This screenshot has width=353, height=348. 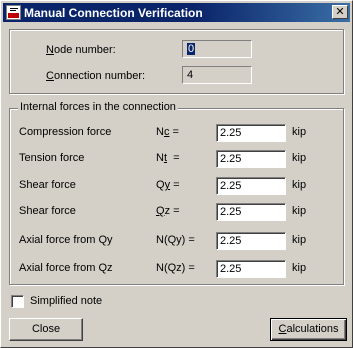 I want to click on force-symbol-label: Qz =, so click(x=168, y=211).